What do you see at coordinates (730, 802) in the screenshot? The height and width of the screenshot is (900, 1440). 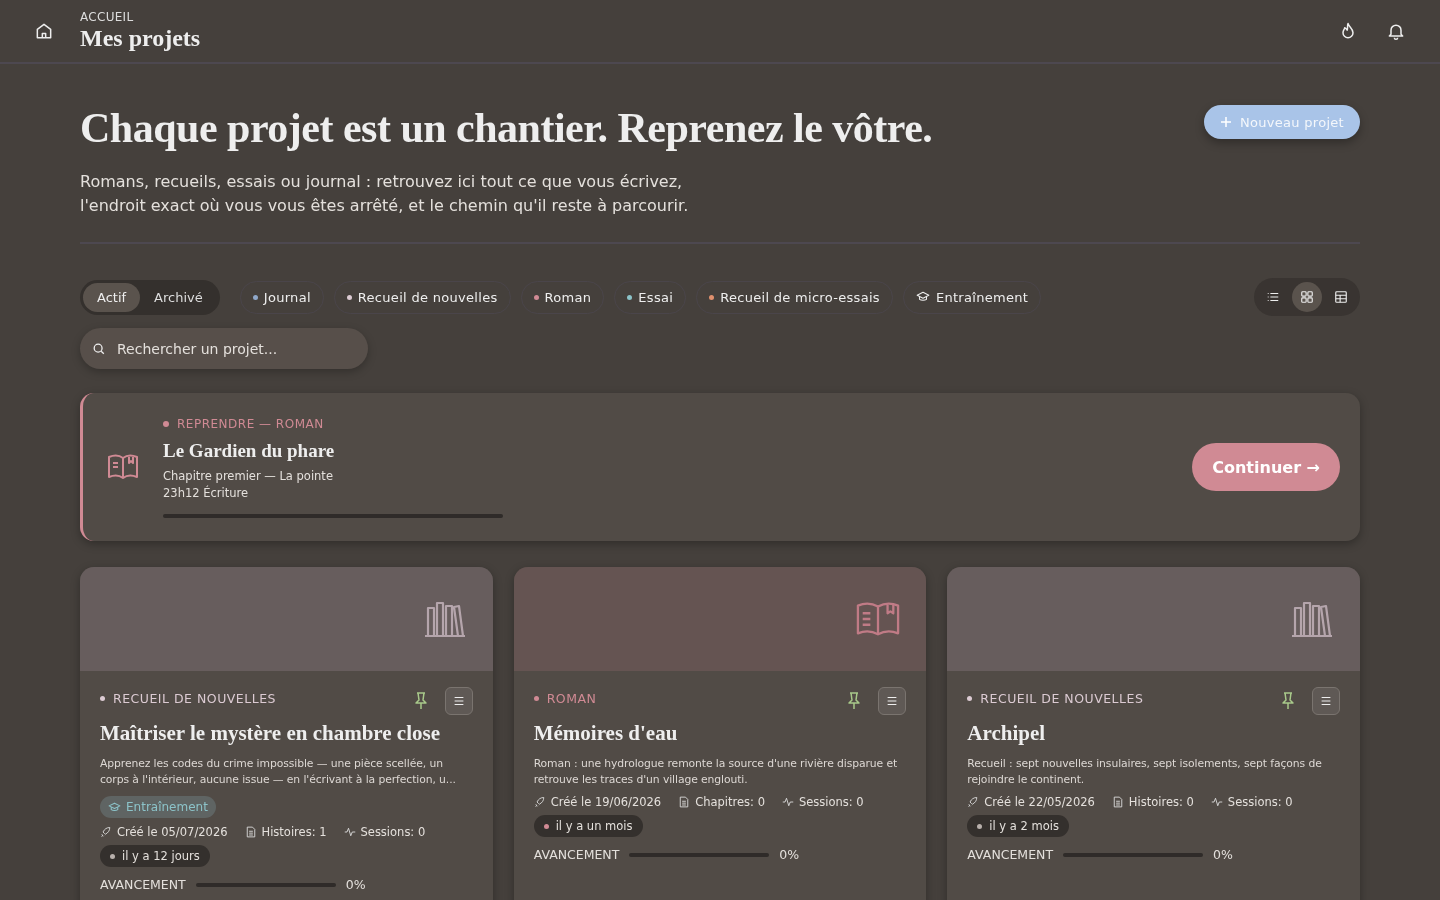 I see `item-count: Chapitres: 0` at bounding box center [730, 802].